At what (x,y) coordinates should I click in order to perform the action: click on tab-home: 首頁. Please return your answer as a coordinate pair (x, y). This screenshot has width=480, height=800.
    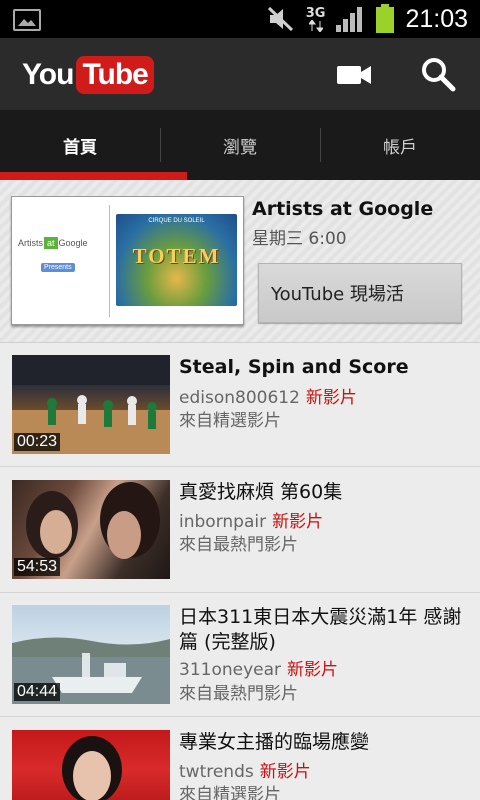
    Looking at the image, I should click on (80, 145).